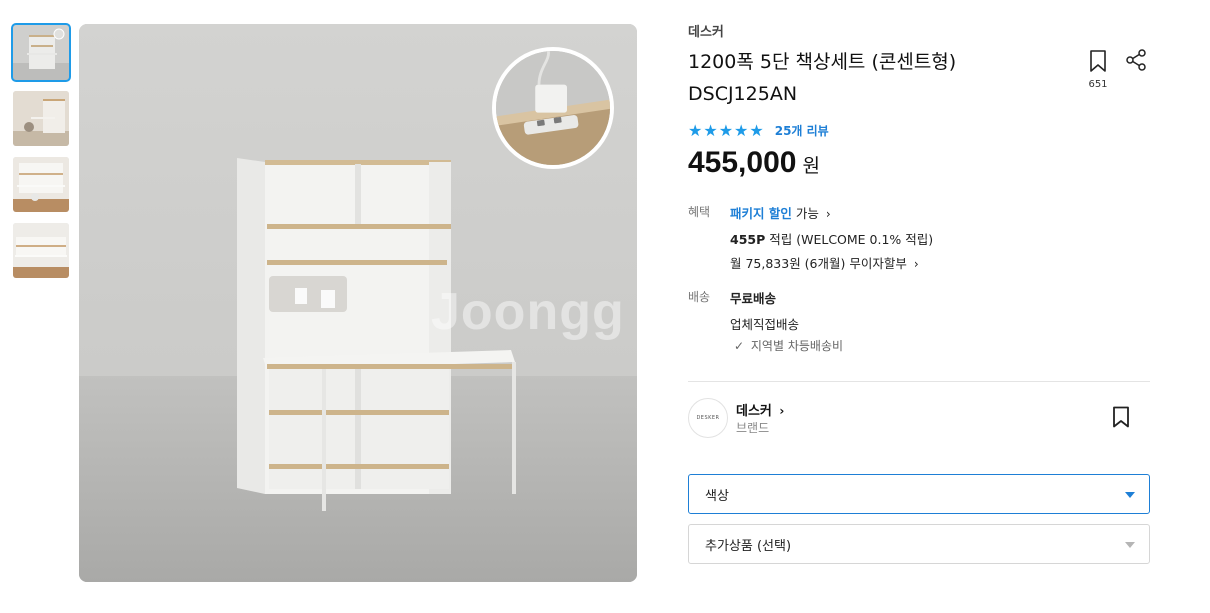 Image resolution: width=1210 pixels, height=613 pixels. I want to click on brand-name-link: 데스커 ›, so click(760, 409).